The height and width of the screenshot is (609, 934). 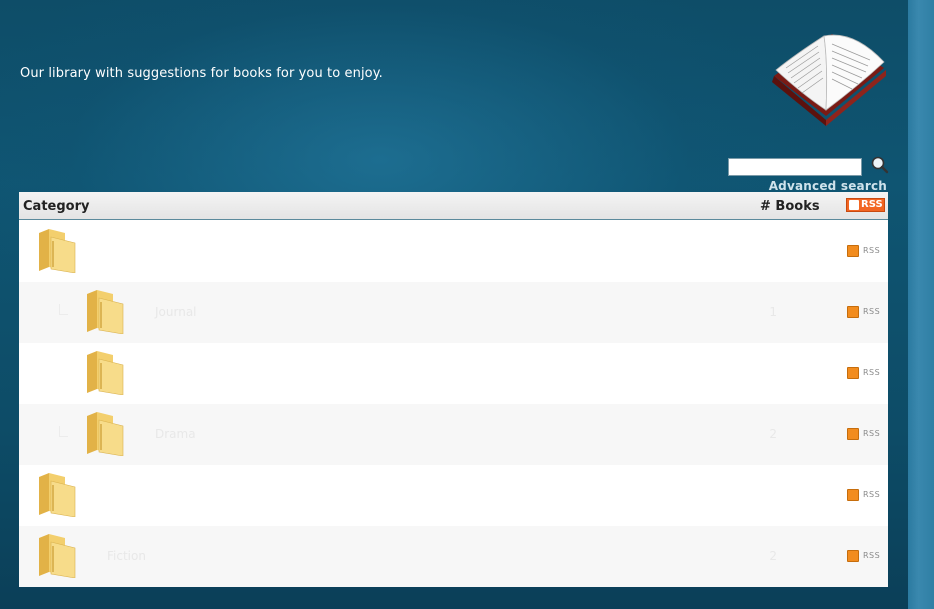 I want to click on table-row: Drama 2 RSS, so click(x=453, y=434).